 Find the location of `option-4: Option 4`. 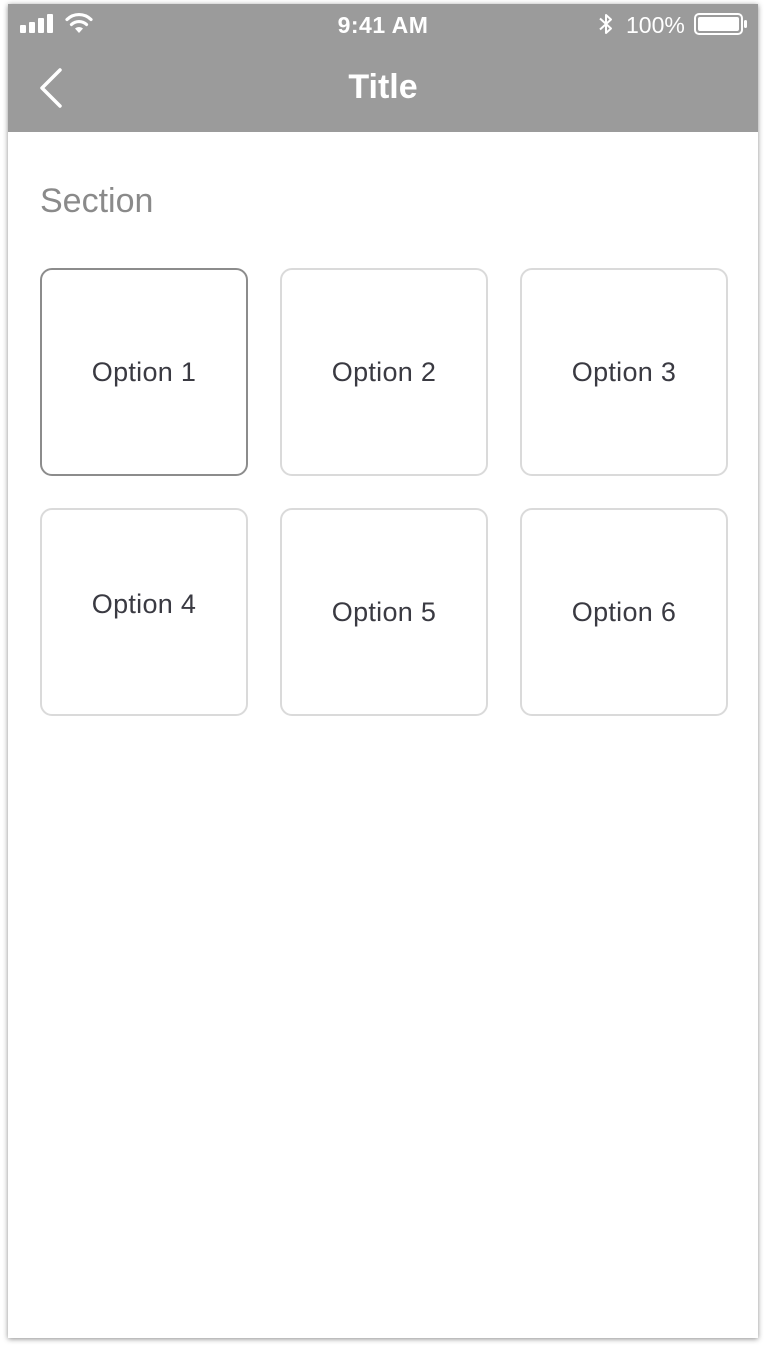

option-4: Option 4 is located at coordinates (144, 612).